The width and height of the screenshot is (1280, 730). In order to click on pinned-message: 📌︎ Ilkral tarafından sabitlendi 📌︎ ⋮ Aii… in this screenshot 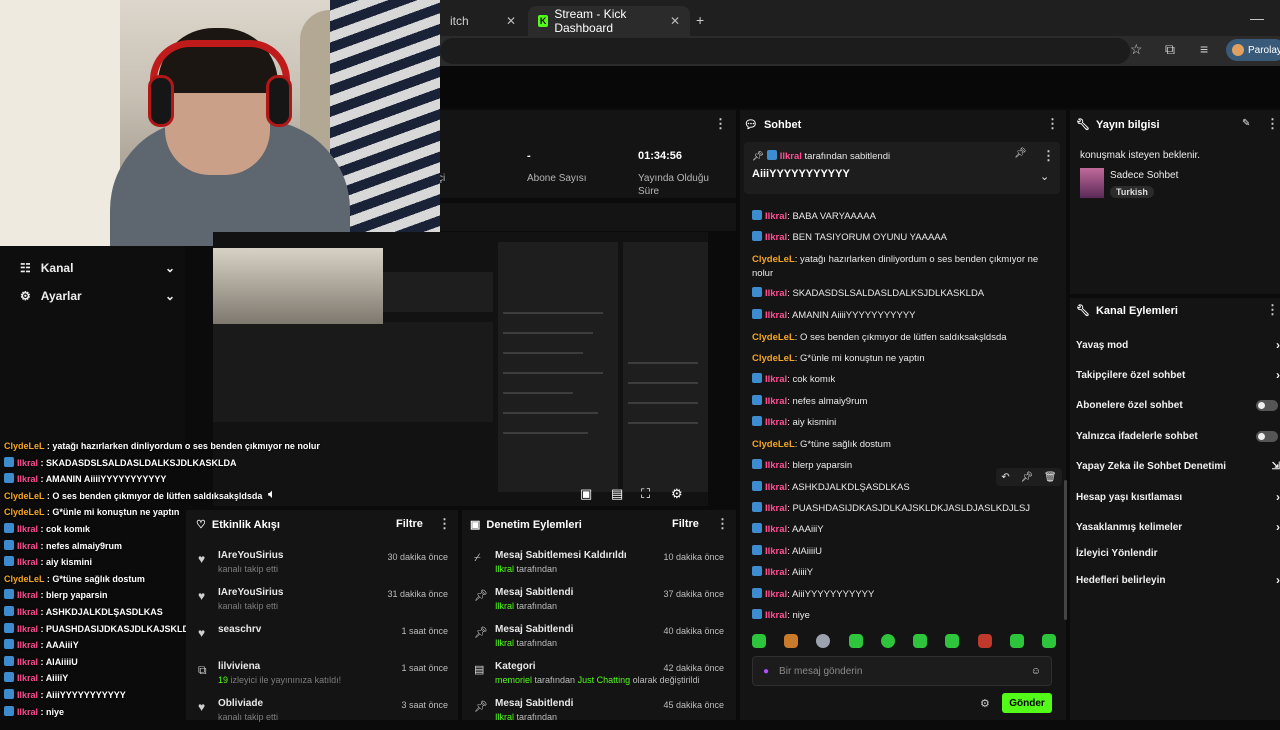, I will do `click(902, 168)`.